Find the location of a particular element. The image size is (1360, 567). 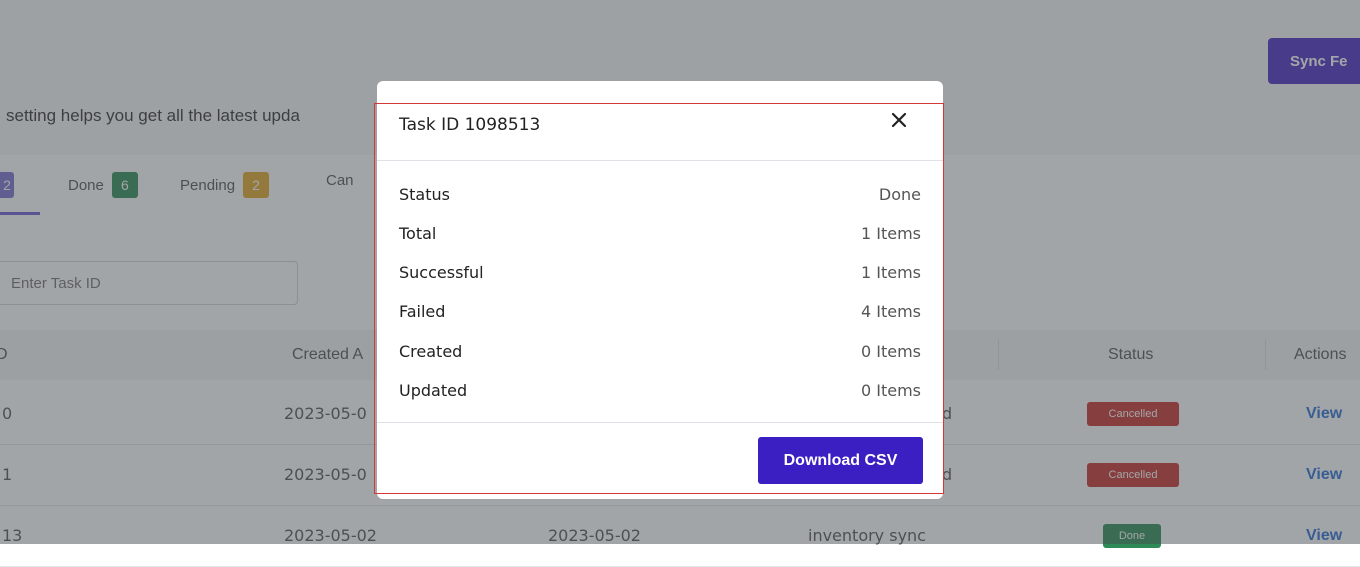

successful-value: 1 Items is located at coordinates (890, 272).